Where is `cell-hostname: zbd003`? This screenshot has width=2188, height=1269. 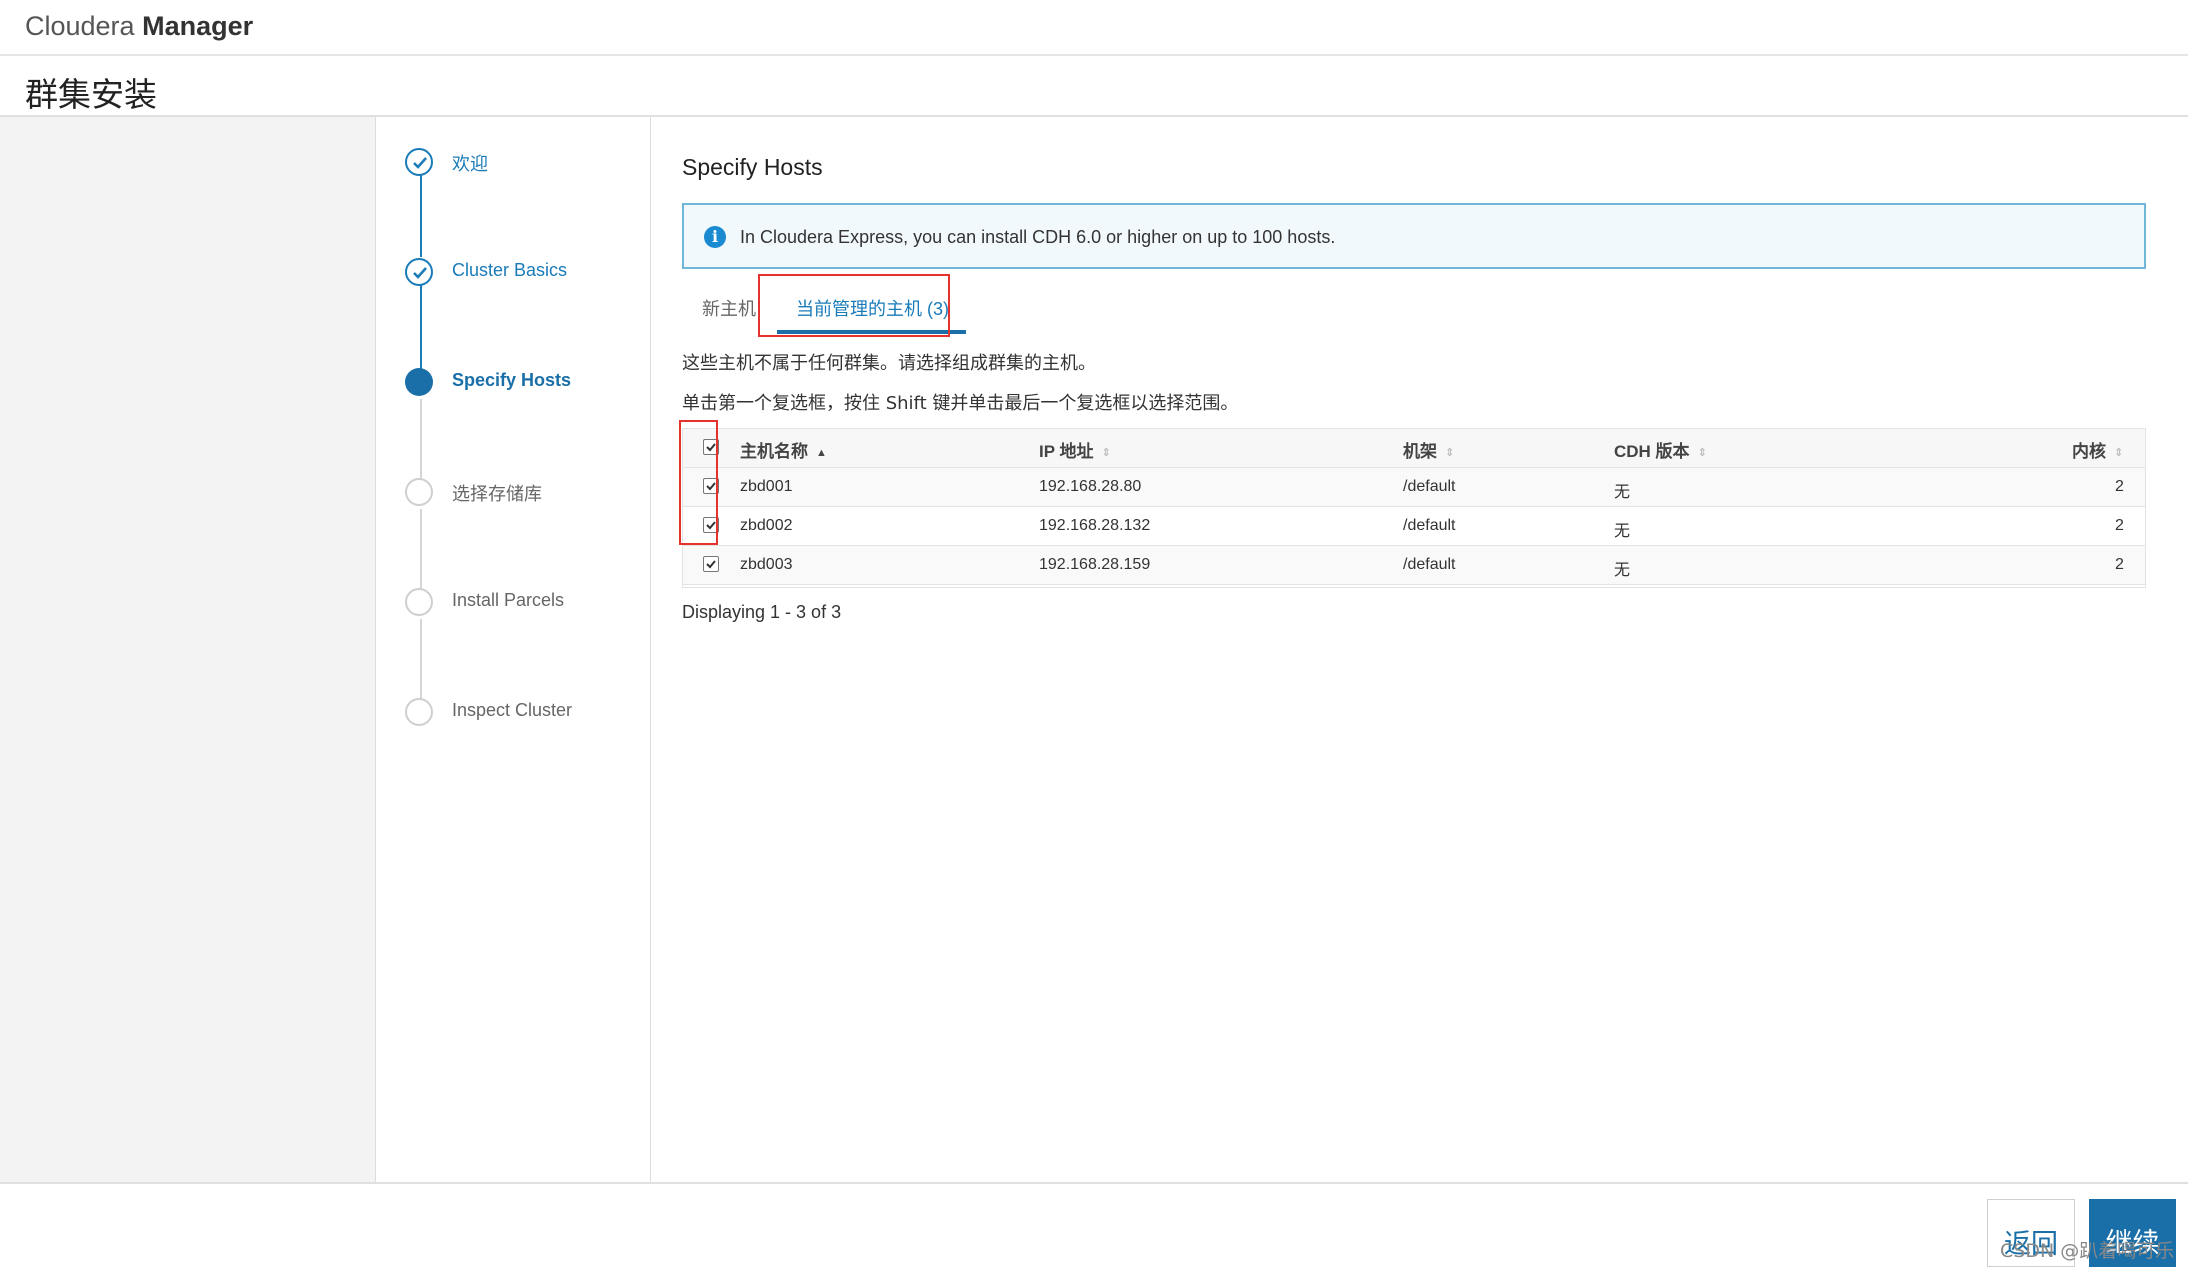
cell-hostname: zbd003 is located at coordinates (766, 564).